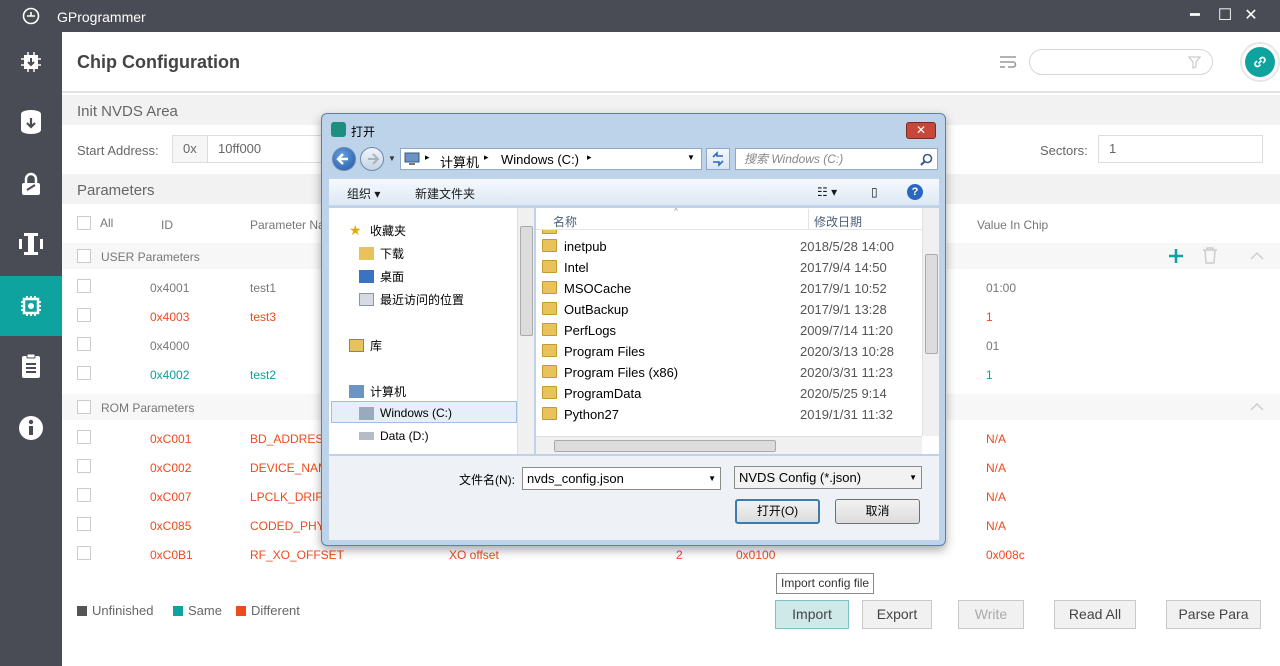  I want to click on column-name: 名称, so click(565, 221).